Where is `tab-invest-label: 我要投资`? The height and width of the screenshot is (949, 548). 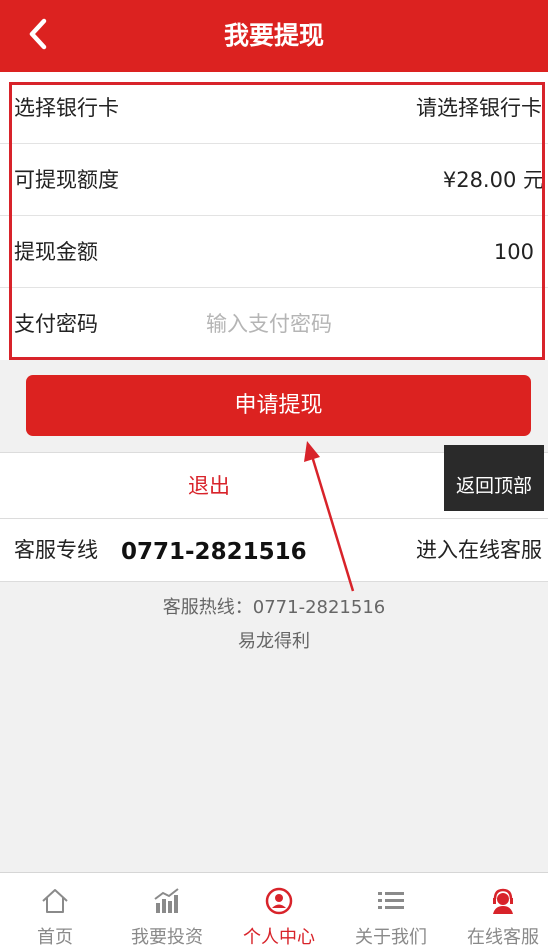 tab-invest-label: 我要投资 is located at coordinates (167, 937).